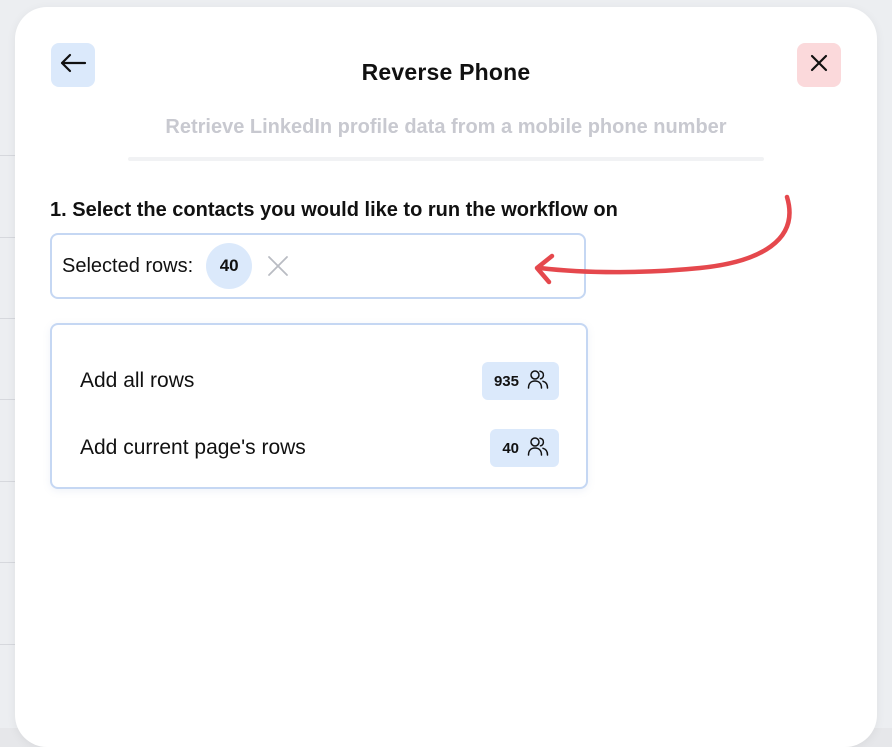 This screenshot has height=747, width=892. I want to click on selected-count-chip: 40, so click(229, 266).